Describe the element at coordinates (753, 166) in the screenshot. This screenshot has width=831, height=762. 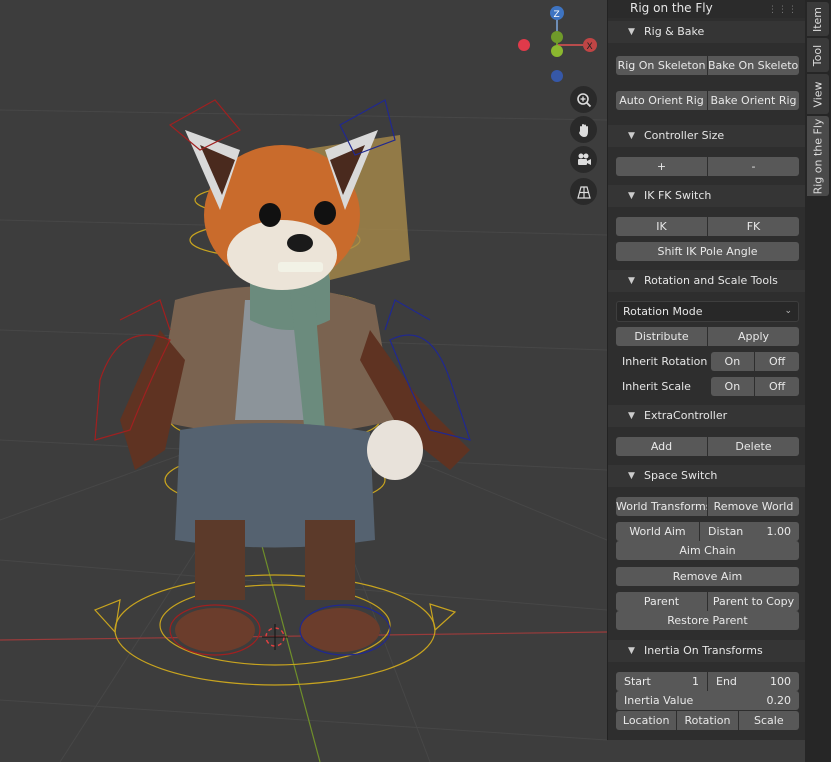
I see `controller-size-minus-button: -` at that location.